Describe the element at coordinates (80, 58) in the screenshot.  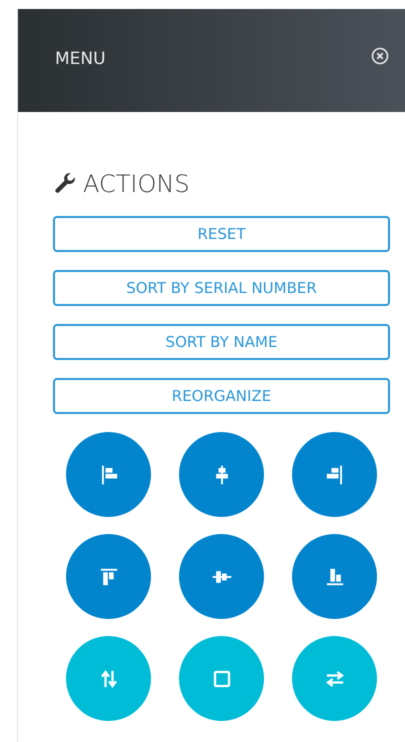
I see `menu-title: MENU` at that location.